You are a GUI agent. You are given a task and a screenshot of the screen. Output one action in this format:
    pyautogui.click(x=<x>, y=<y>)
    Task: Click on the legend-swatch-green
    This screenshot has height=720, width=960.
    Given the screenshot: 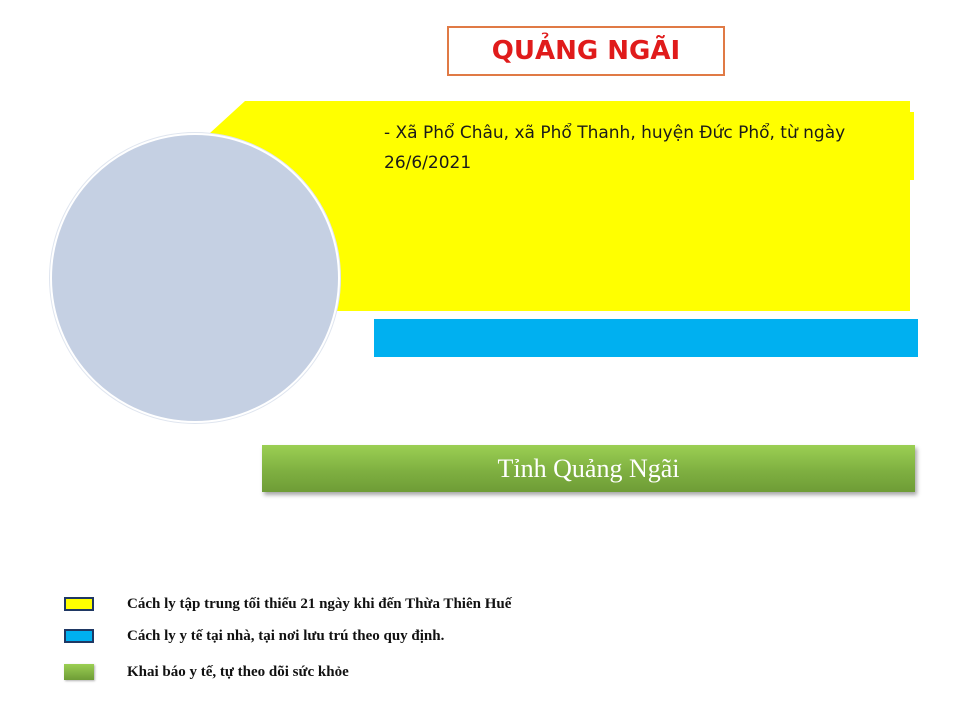 What is the action you would take?
    pyautogui.click(x=79, y=672)
    